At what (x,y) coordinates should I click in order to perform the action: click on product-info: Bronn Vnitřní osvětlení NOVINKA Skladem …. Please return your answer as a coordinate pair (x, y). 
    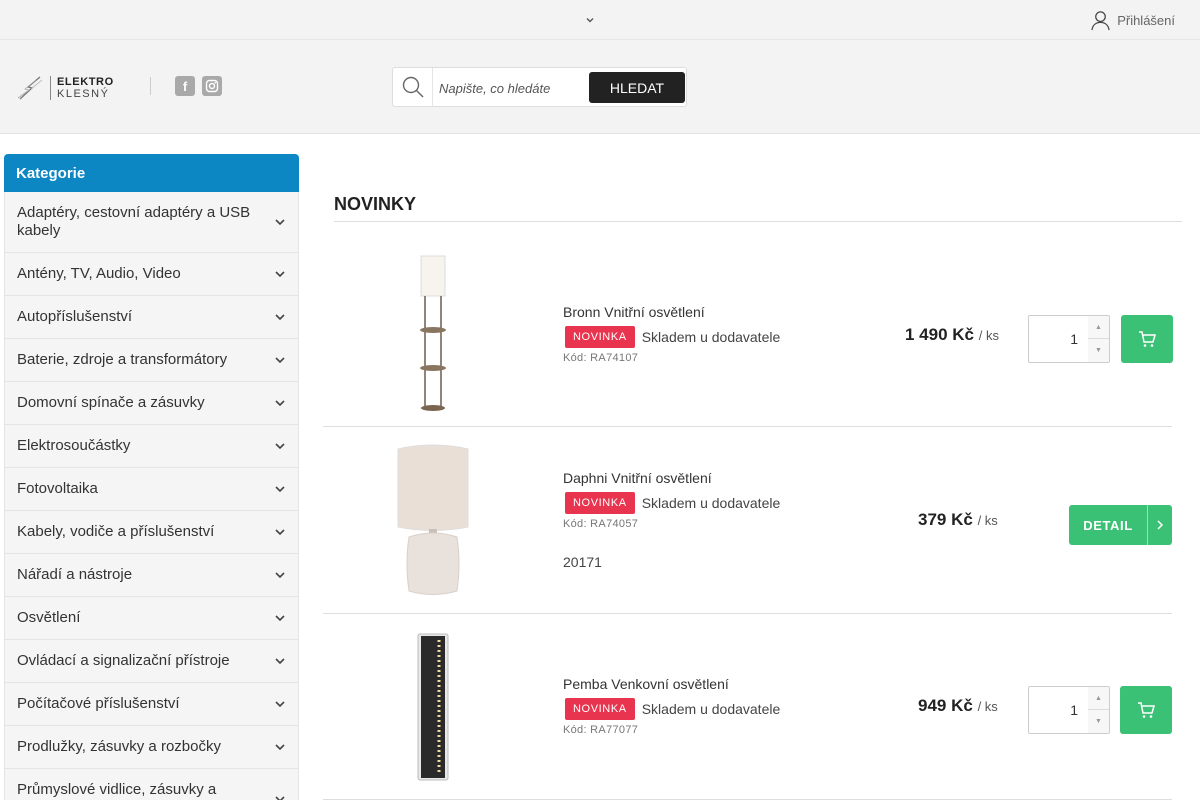
    Looking at the image, I should click on (671, 334).